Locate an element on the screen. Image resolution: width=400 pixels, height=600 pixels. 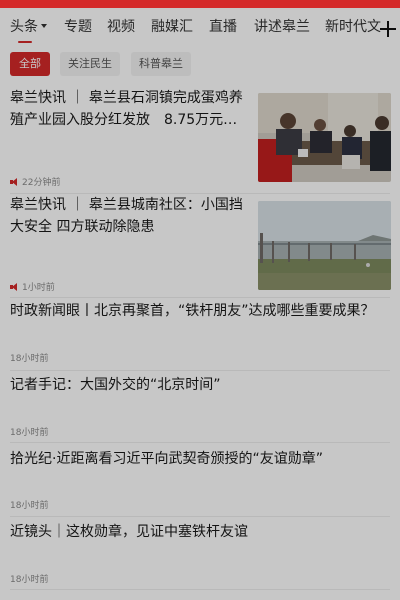
tab-video: 视频 is located at coordinates (121, 26).